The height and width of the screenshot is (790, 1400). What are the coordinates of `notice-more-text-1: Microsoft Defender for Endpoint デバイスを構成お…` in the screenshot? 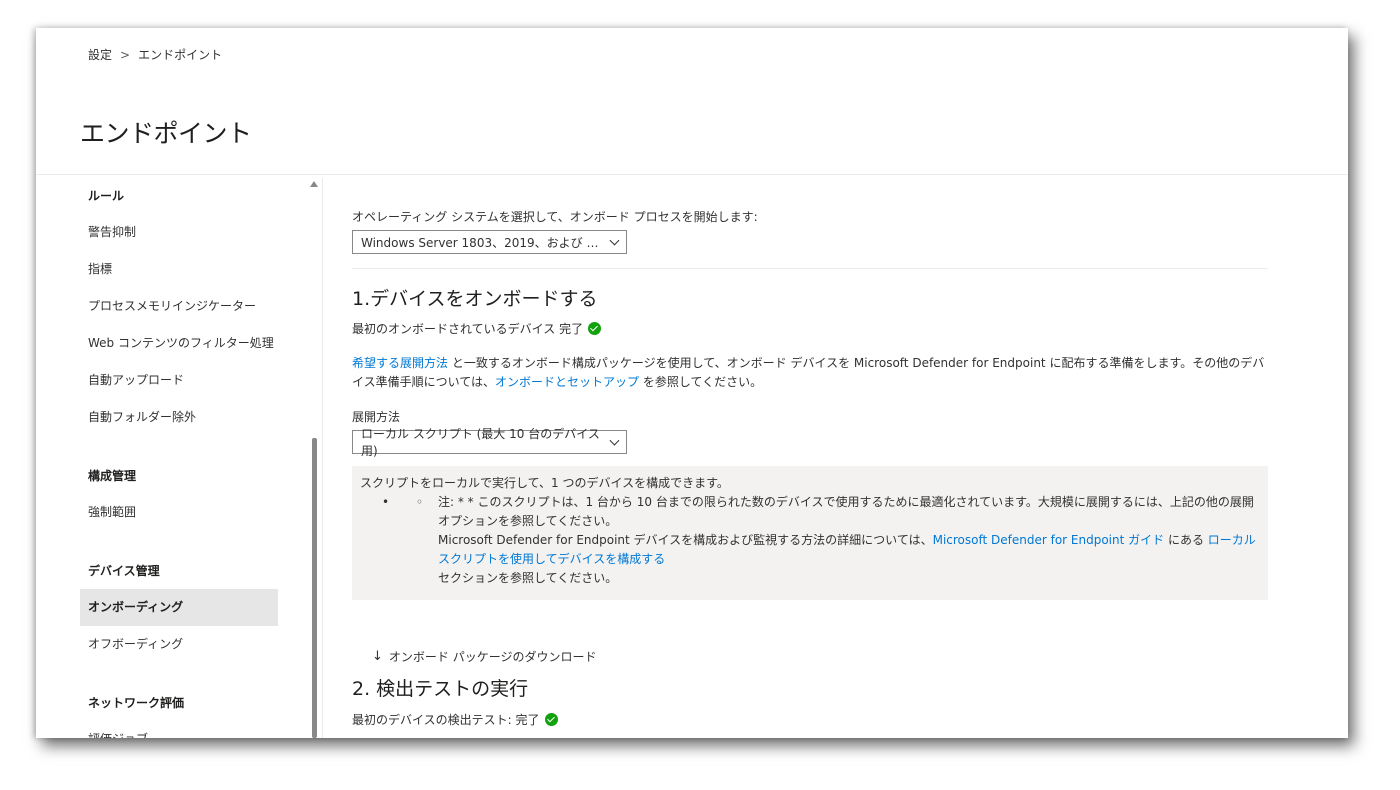 It's located at (685, 540).